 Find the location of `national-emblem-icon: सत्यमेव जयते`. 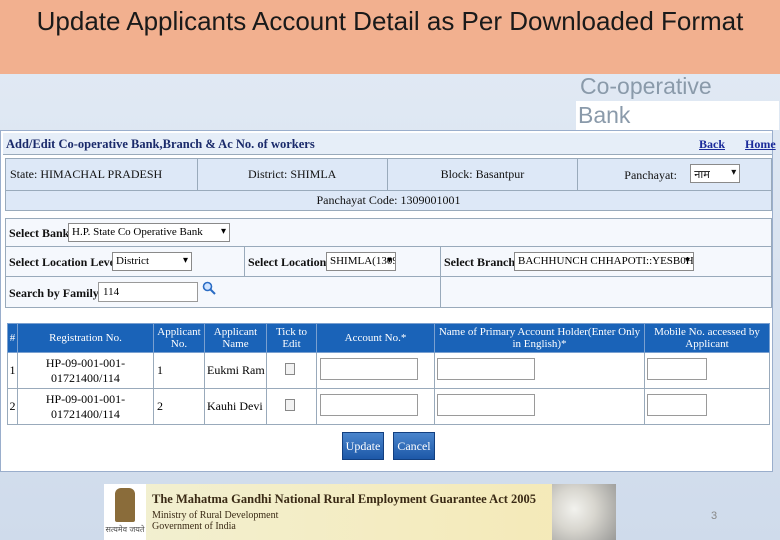

national-emblem-icon: सत्यमेव जयते is located at coordinates (125, 512).